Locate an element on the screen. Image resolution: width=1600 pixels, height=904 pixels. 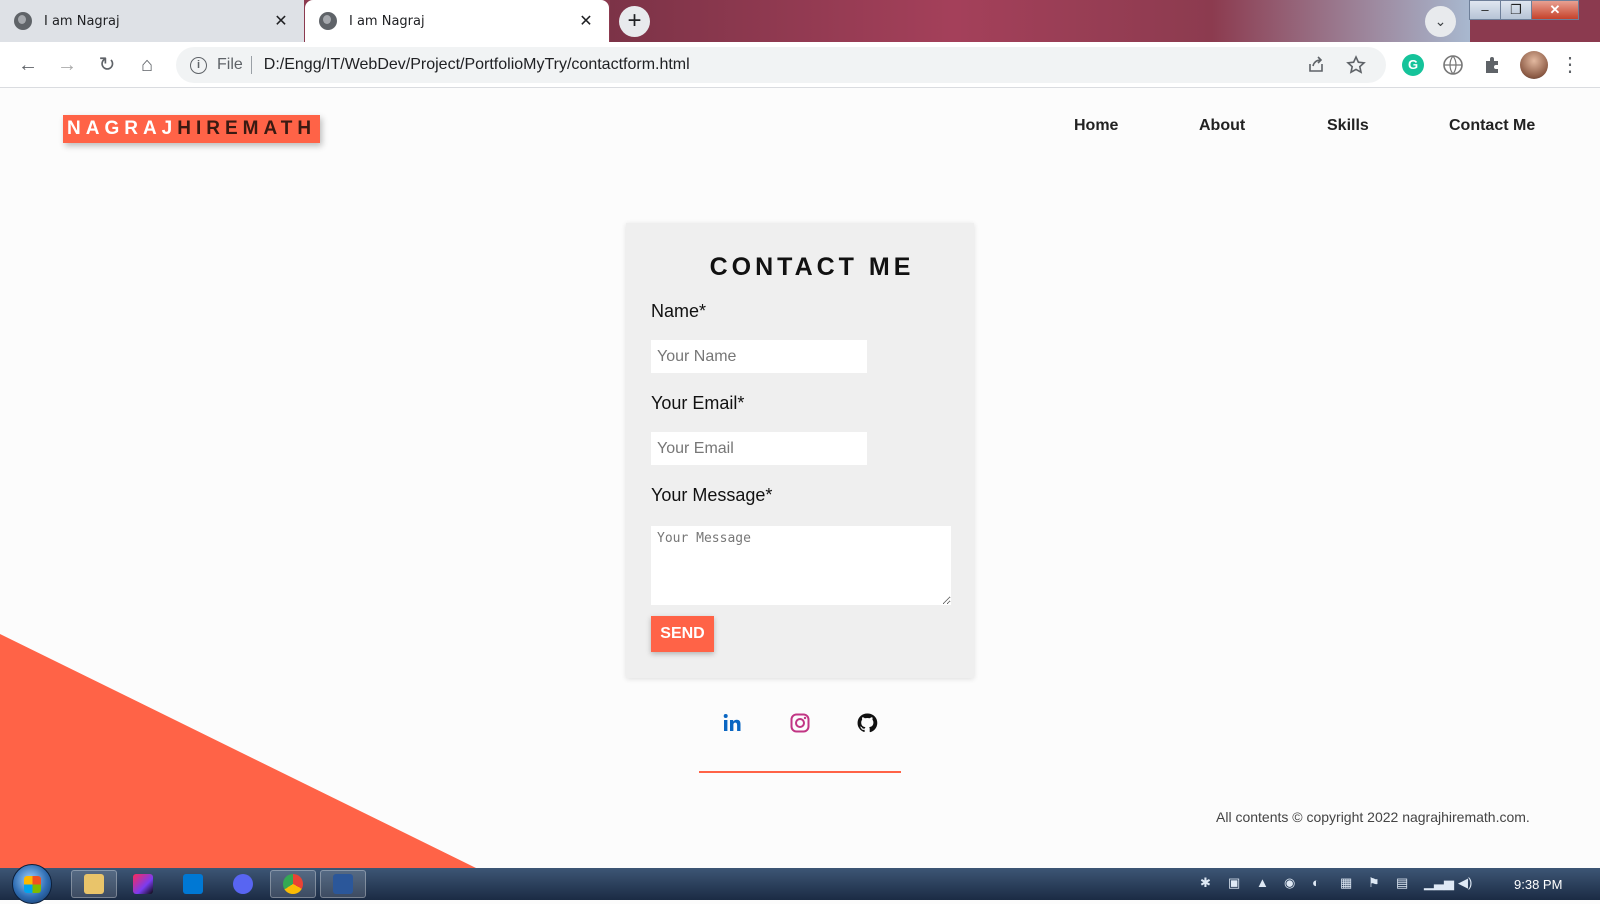
new-tab-button: + is located at coordinates (634, 21).